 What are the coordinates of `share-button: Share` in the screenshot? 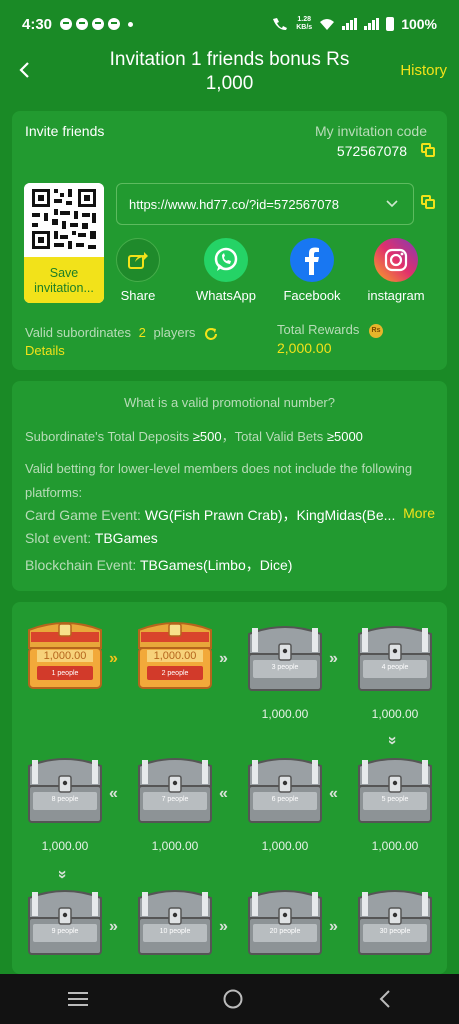 It's located at (138, 270).